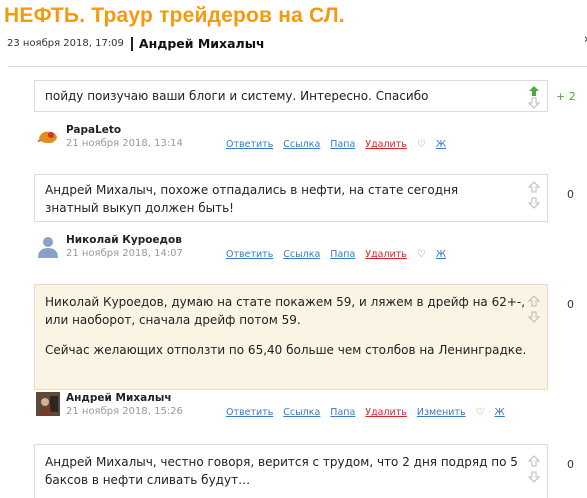 The width and height of the screenshot is (587, 498). What do you see at coordinates (131, 43) in the screenshot?
I see `meta-divider` at bounding box center [131, 43].